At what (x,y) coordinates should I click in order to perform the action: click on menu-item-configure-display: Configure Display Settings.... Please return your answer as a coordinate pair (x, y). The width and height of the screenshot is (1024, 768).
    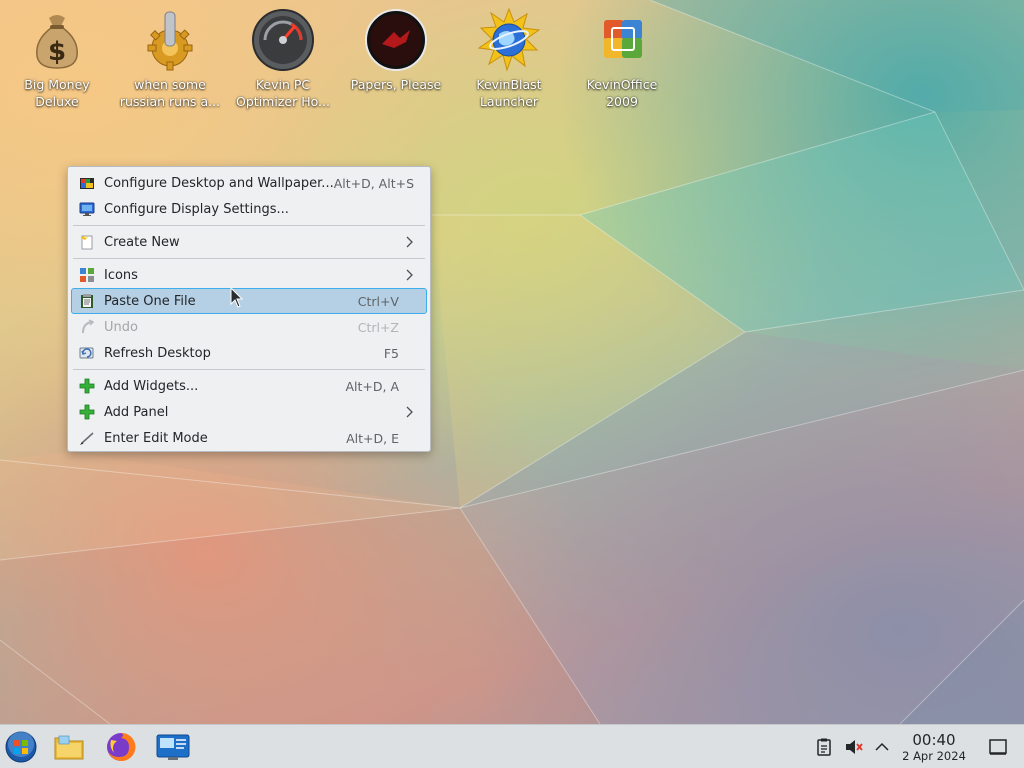
    Looking at the image, I should click on (249, 209).